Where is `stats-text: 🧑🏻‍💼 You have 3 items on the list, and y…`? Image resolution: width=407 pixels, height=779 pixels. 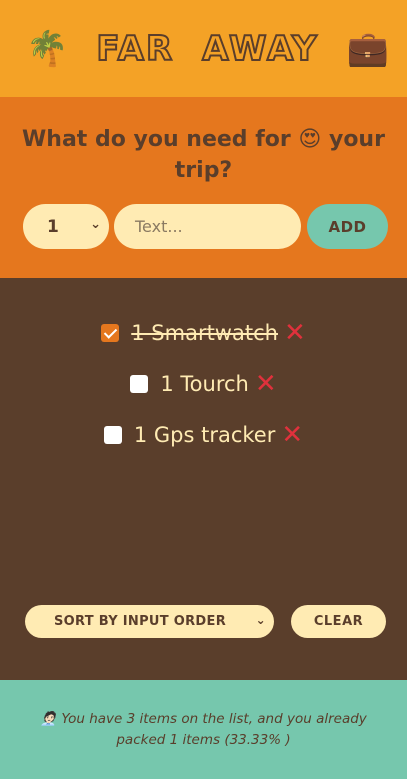 stats-text: 🧑🏻‍💼 You have 3 items on the list, and y… is located at coordinates (203, 730).